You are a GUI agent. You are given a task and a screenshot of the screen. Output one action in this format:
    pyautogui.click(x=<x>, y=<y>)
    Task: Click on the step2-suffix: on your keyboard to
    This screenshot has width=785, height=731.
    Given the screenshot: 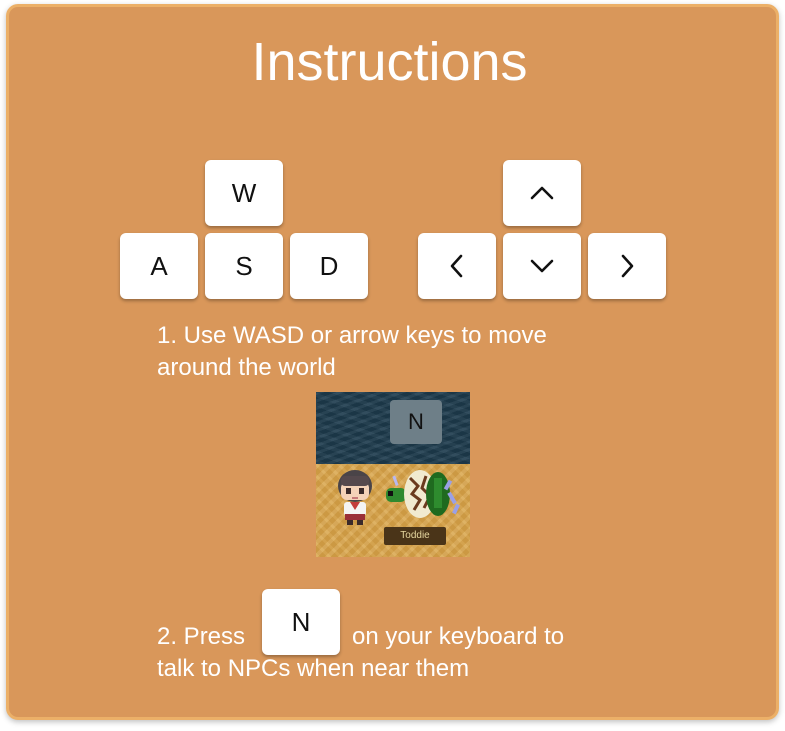 What is the action you would take?
    pyautogui.click(x=458, y=636)
    